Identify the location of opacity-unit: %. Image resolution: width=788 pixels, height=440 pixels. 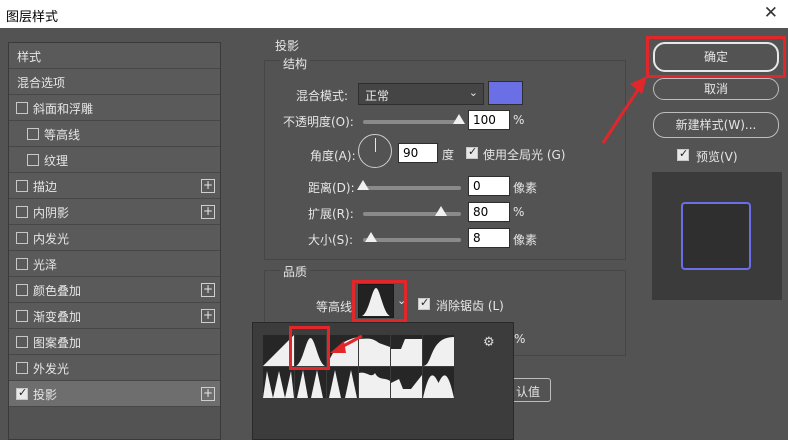
(519, 120).